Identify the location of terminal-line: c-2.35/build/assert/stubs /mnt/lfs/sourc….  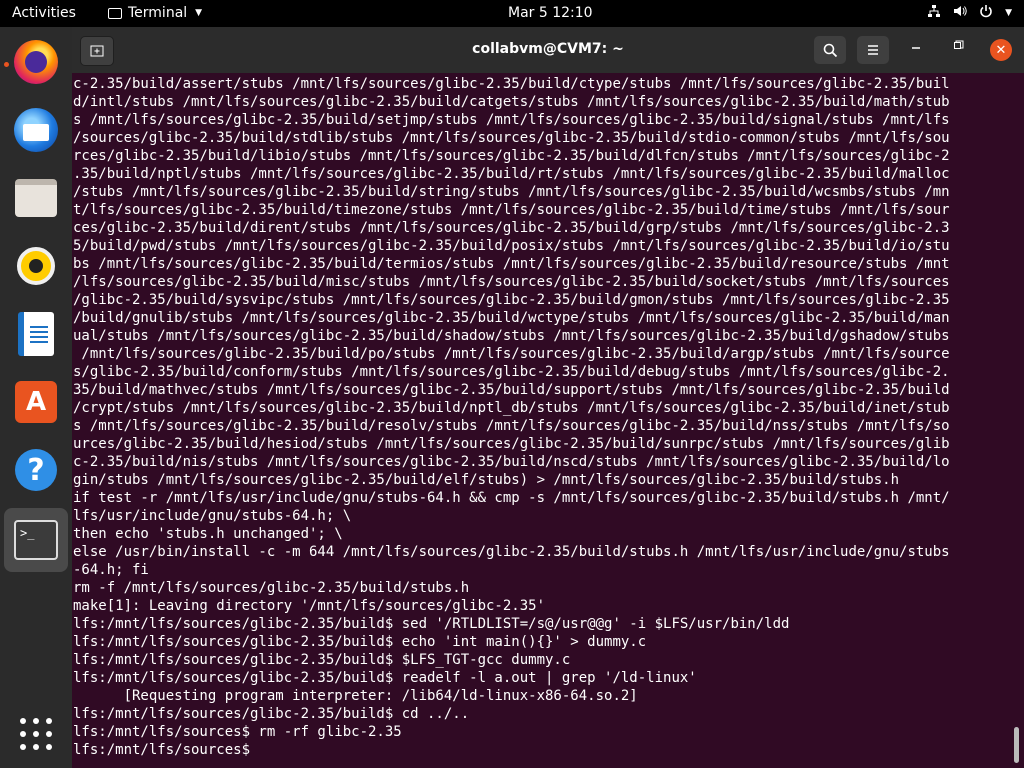
(511, 84).